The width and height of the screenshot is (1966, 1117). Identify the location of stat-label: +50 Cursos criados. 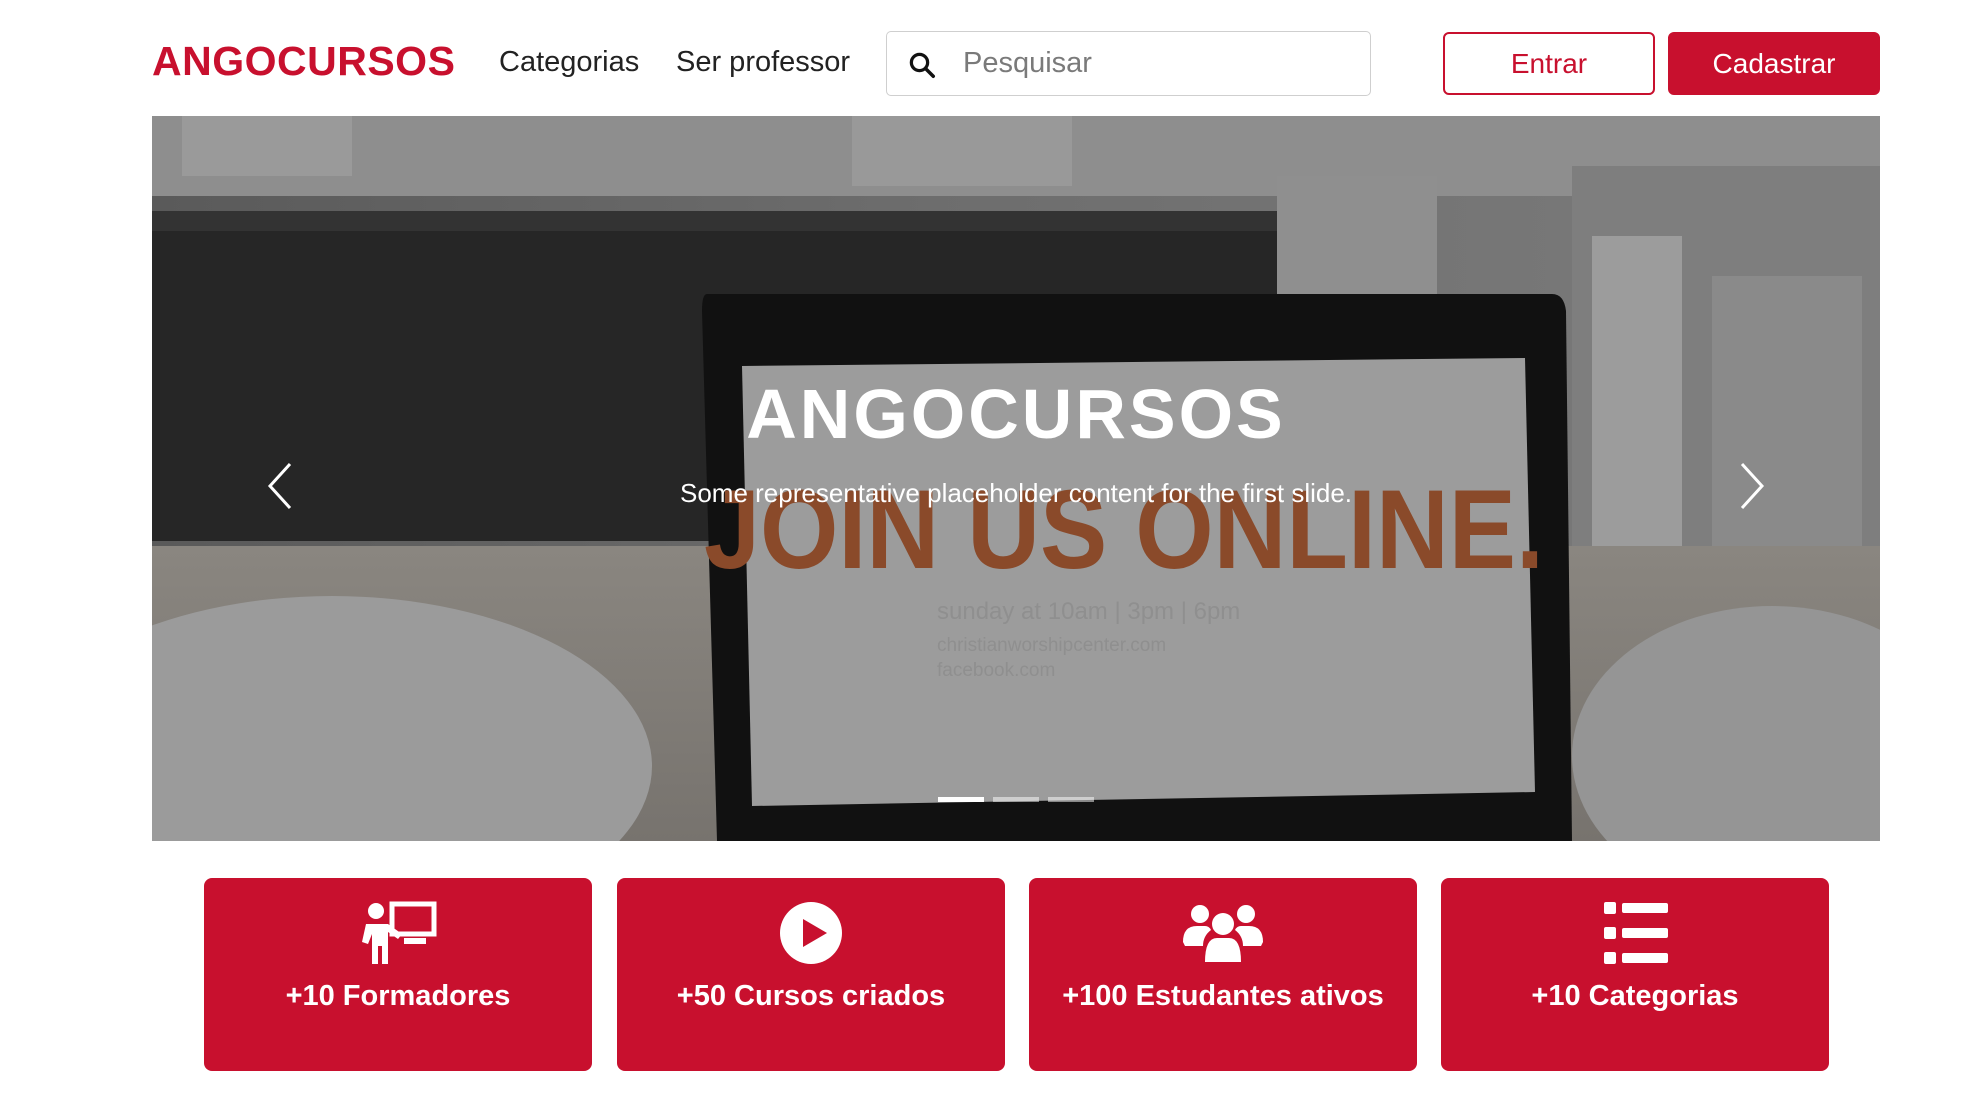
(811, 996).